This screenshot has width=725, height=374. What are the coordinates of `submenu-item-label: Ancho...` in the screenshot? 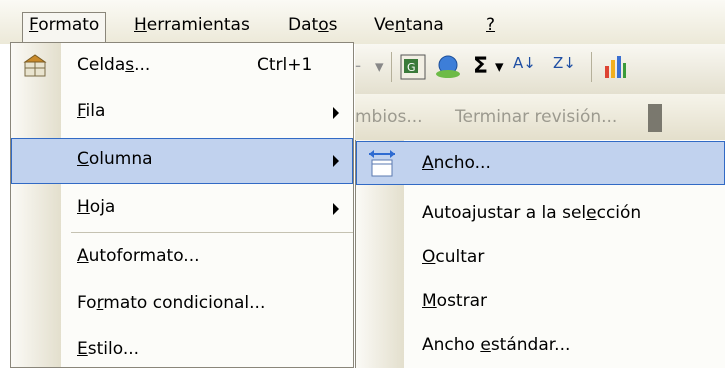 It's located at (456, 163).